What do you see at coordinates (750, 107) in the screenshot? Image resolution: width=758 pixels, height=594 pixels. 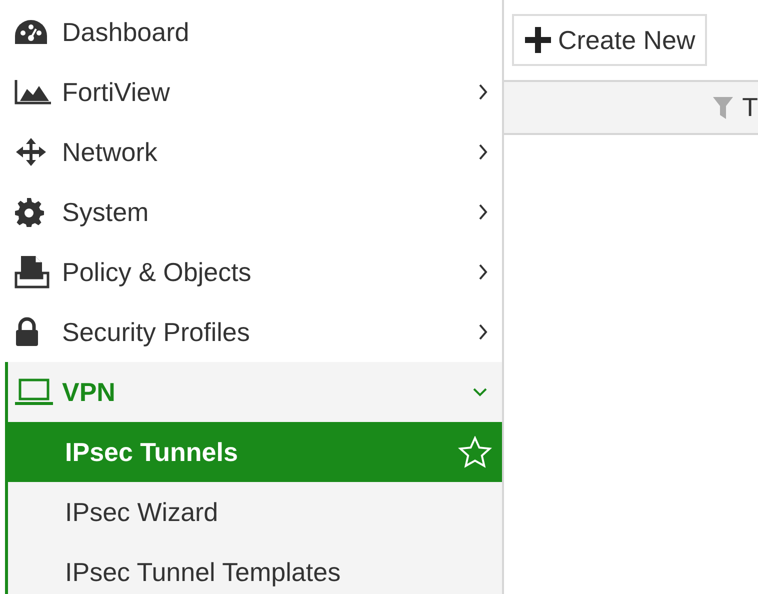 I see `column-heading: T` at bounding box center [750, 107].